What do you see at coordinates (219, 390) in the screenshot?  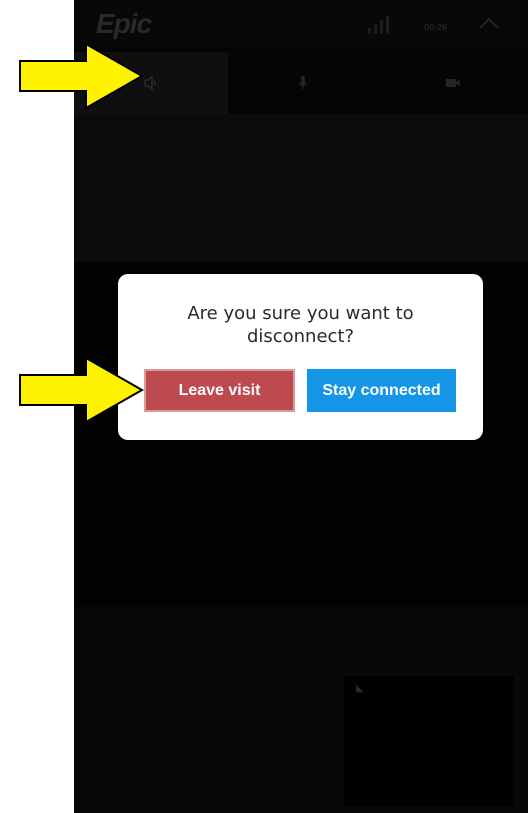 I see `leave-visit-button: Leave visit` at bounding box center [219, 390].